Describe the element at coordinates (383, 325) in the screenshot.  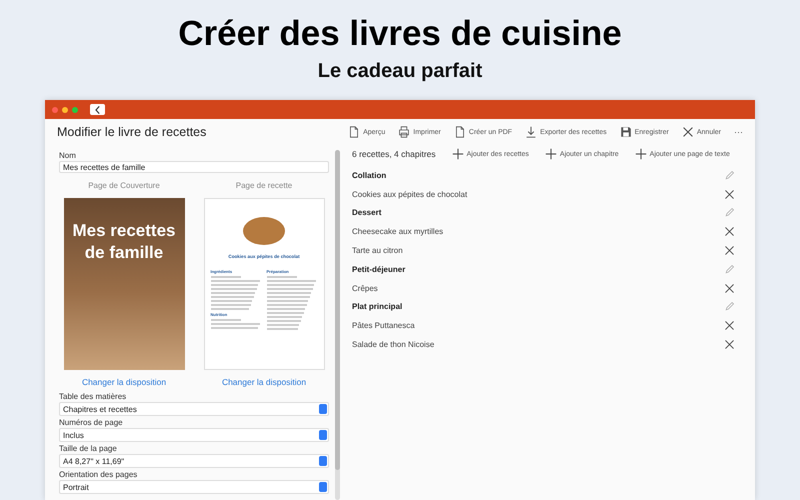
I see `recipe-name: Pâtes Puttanesca` at that location.